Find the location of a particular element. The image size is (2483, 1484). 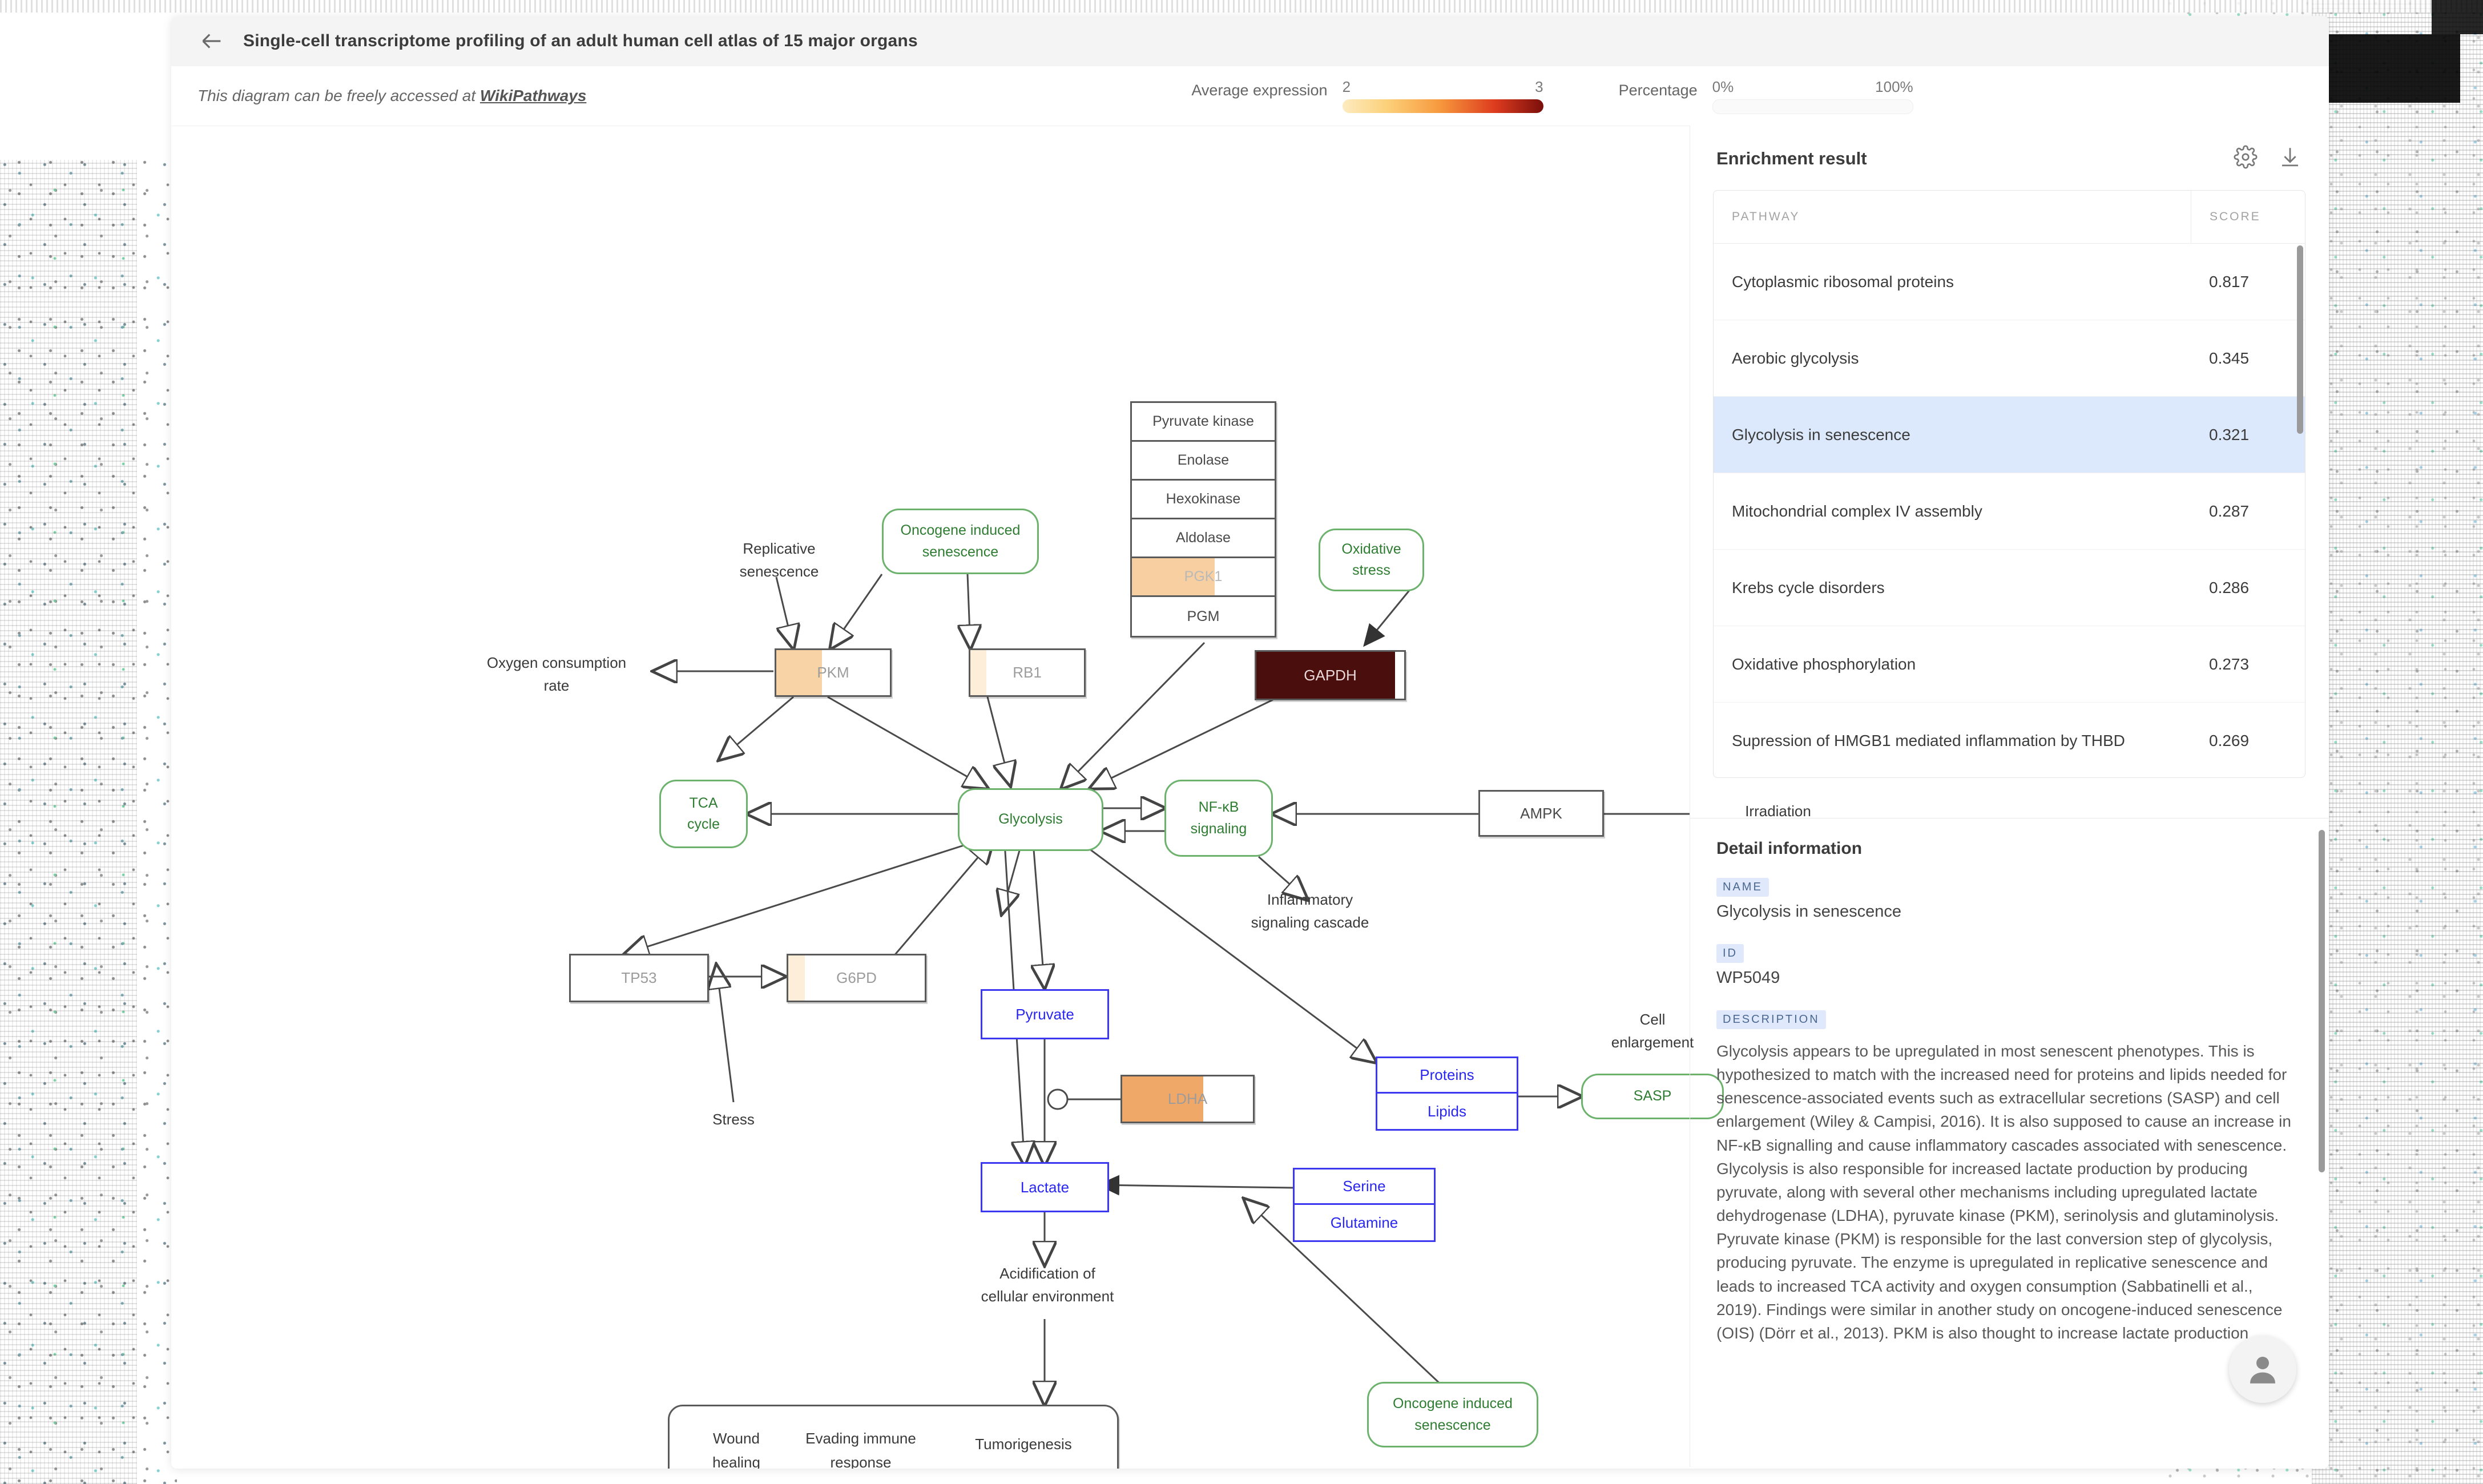

node-gene-tp53: TP53 is located at coordinates (639, 978).